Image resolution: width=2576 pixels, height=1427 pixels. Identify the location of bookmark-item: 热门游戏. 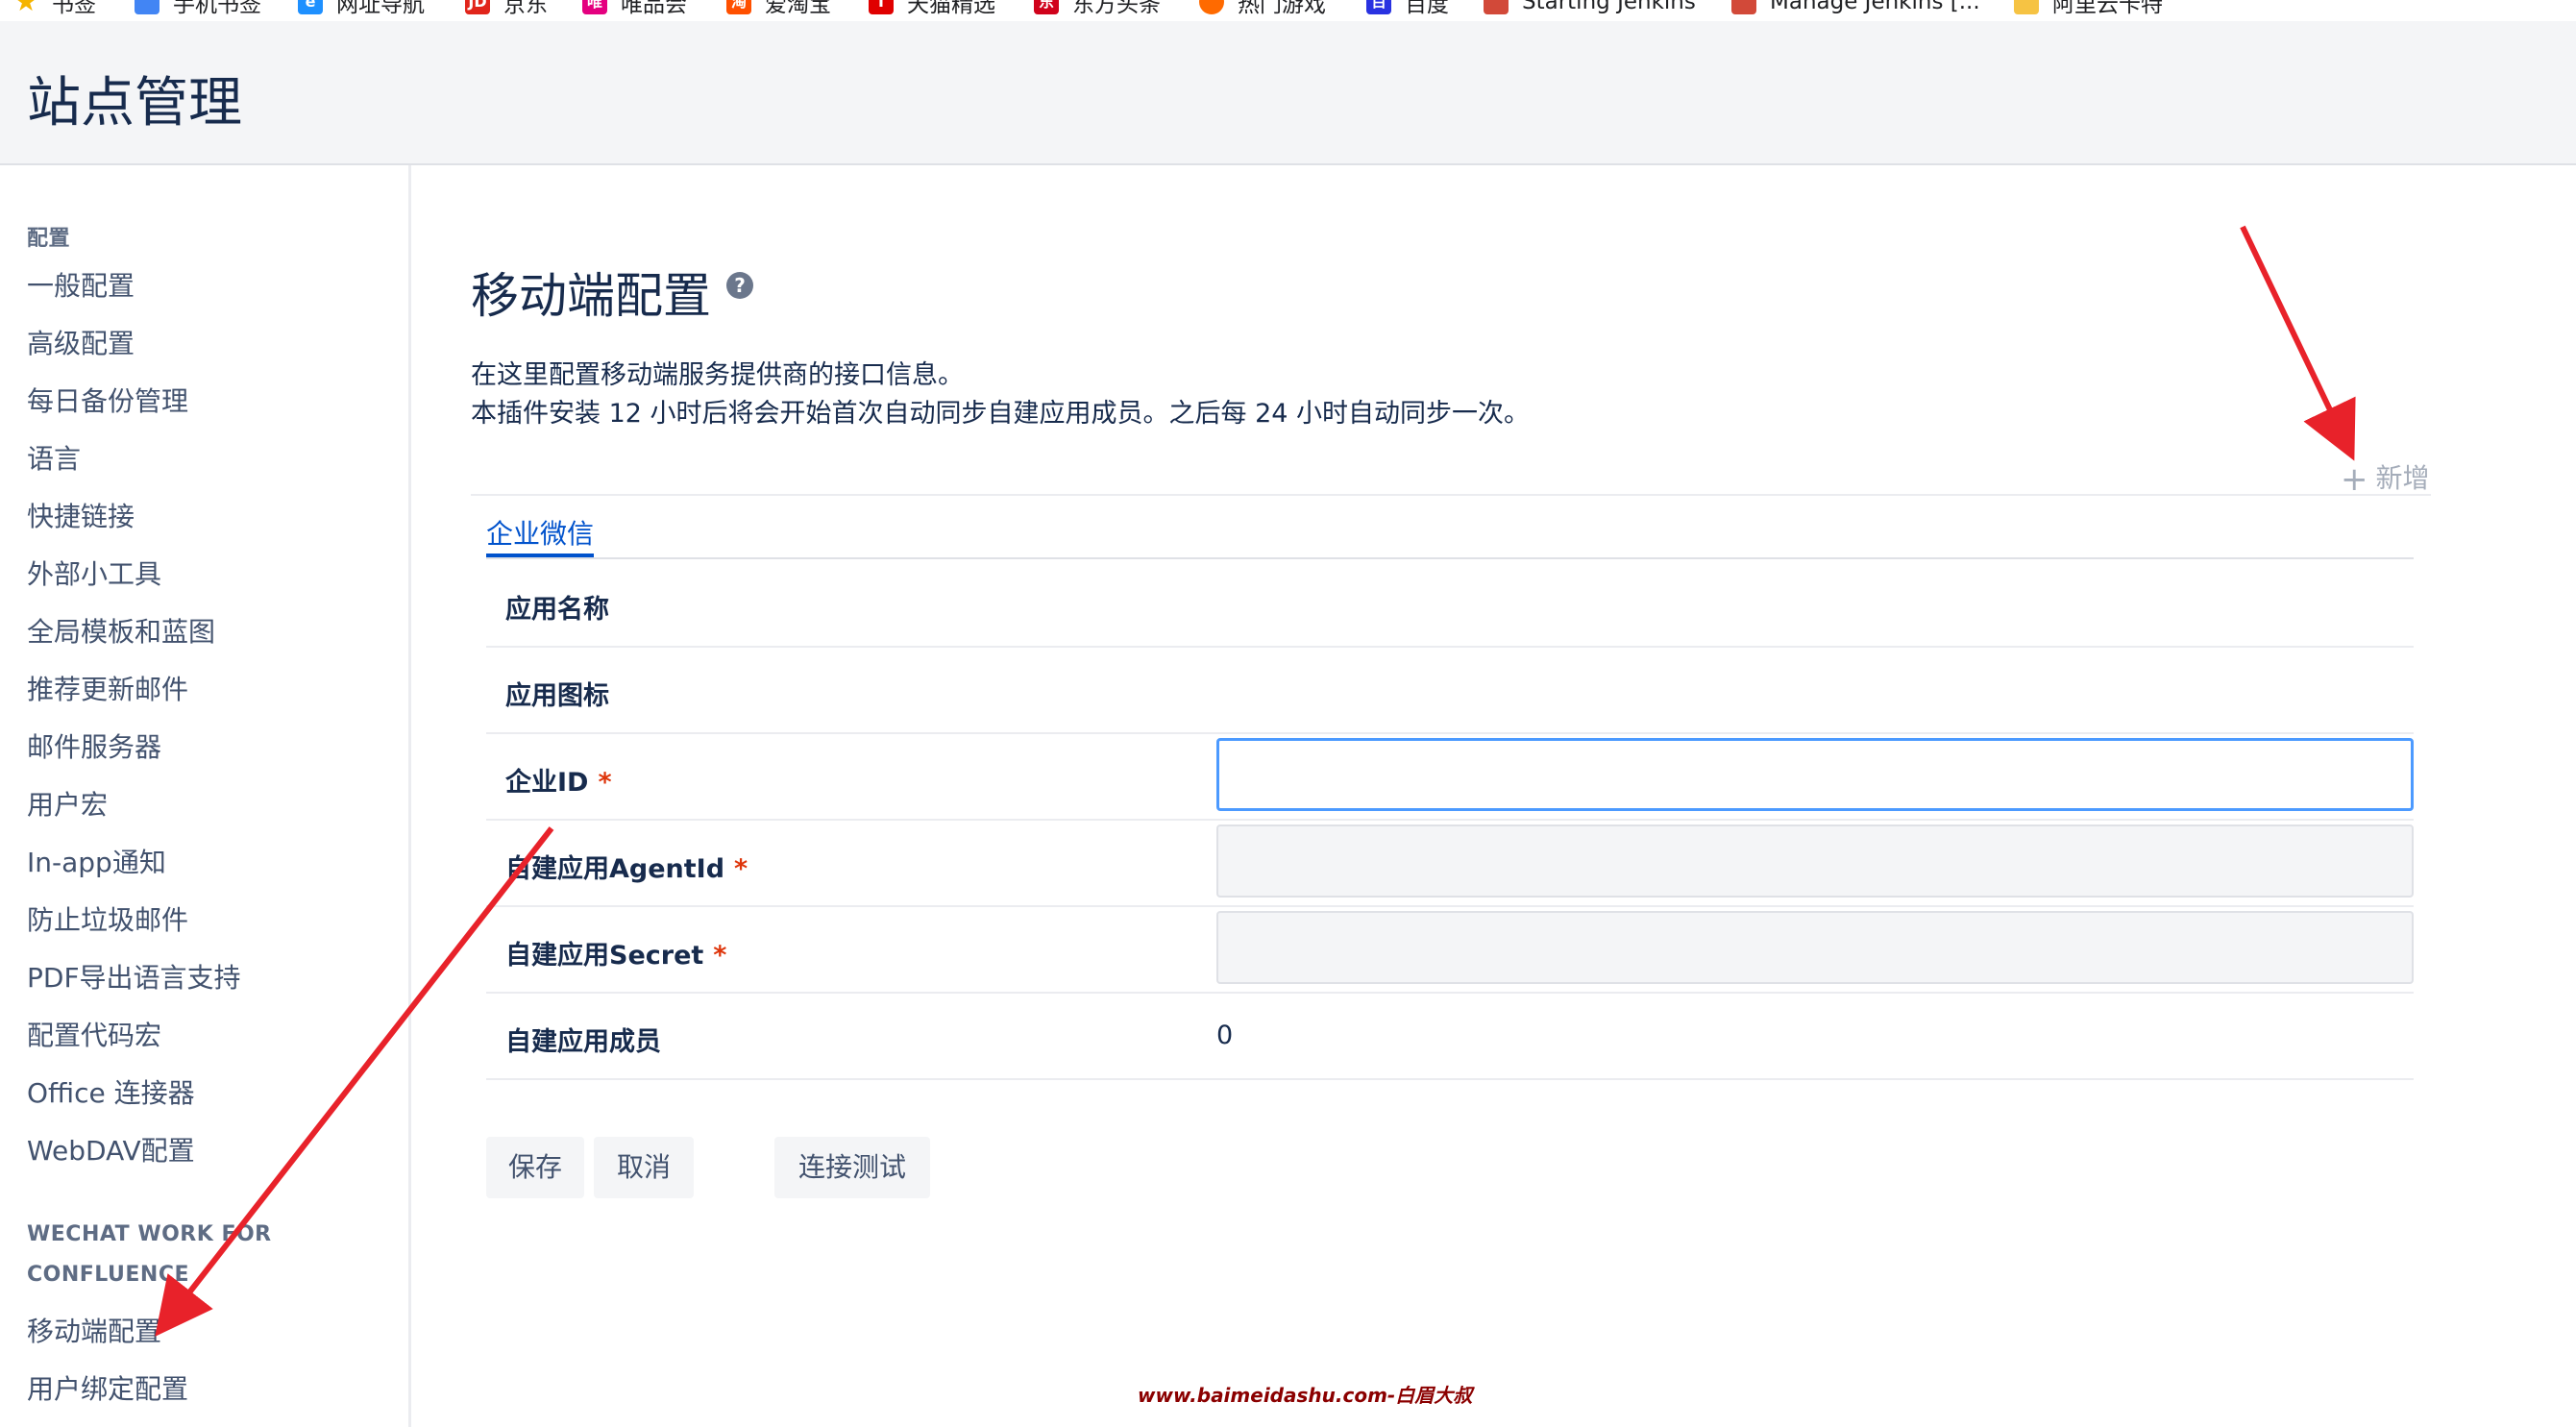
(1262, 9).